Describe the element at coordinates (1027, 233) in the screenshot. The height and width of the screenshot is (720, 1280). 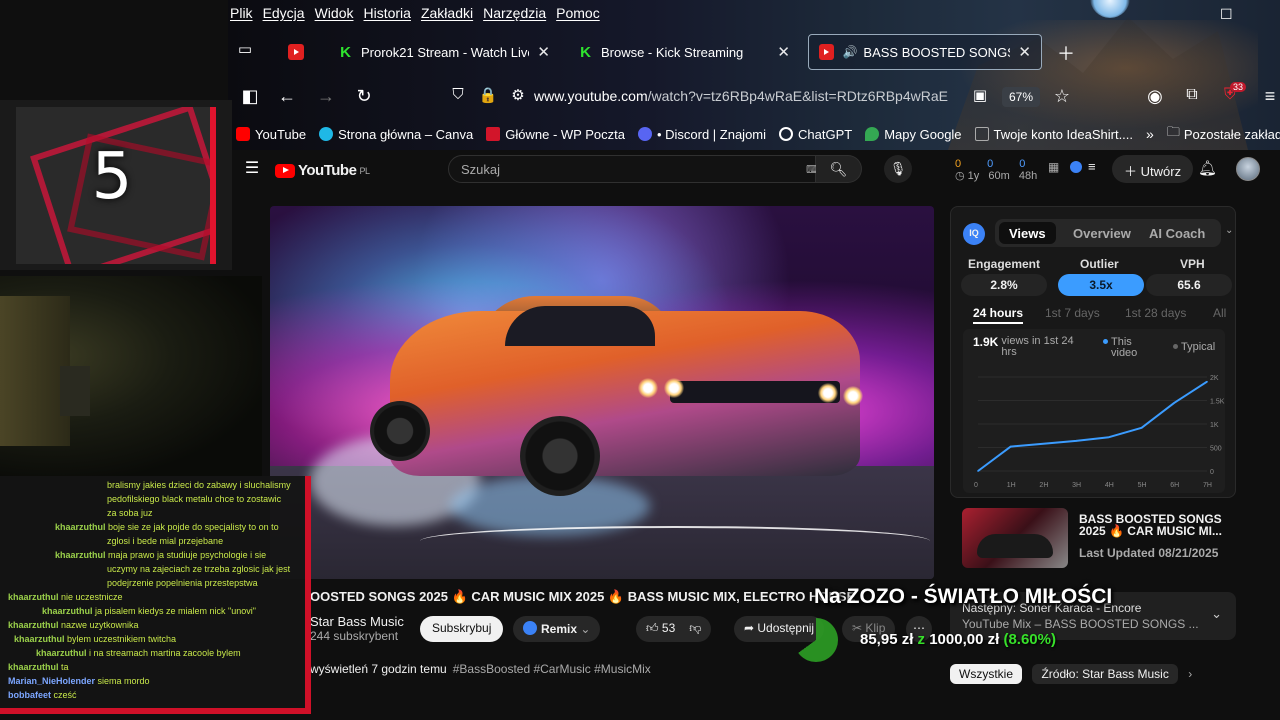
I see `tab-views: Views` at that location.